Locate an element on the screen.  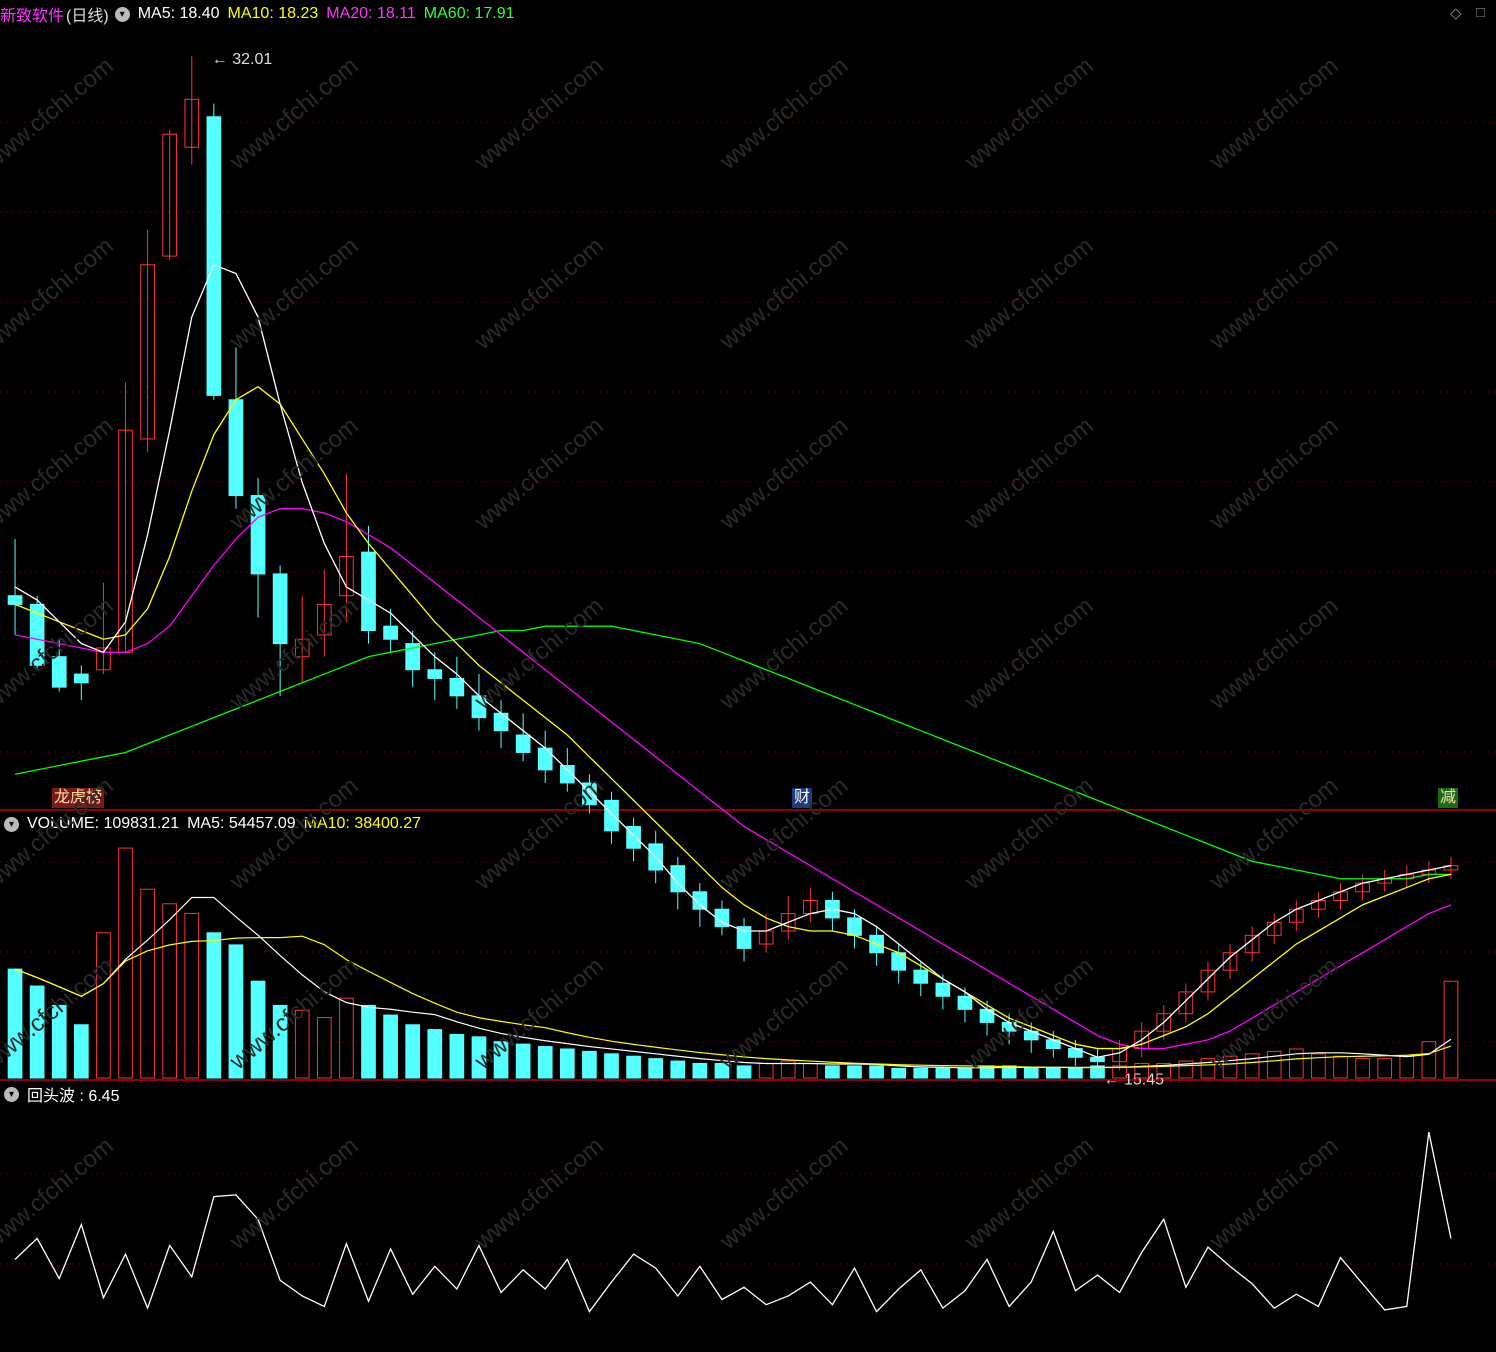
indicator-toggle-icon: ▾ is located at coordinates (11, 1094).